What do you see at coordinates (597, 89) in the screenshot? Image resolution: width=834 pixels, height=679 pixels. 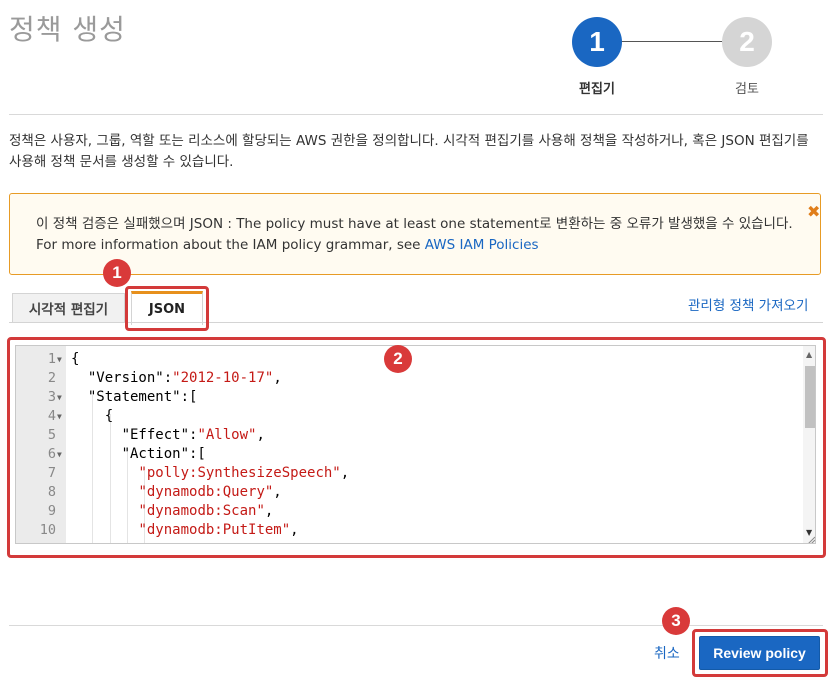 I see `step-1-label: 편집기` at bounding box center [597, 89].